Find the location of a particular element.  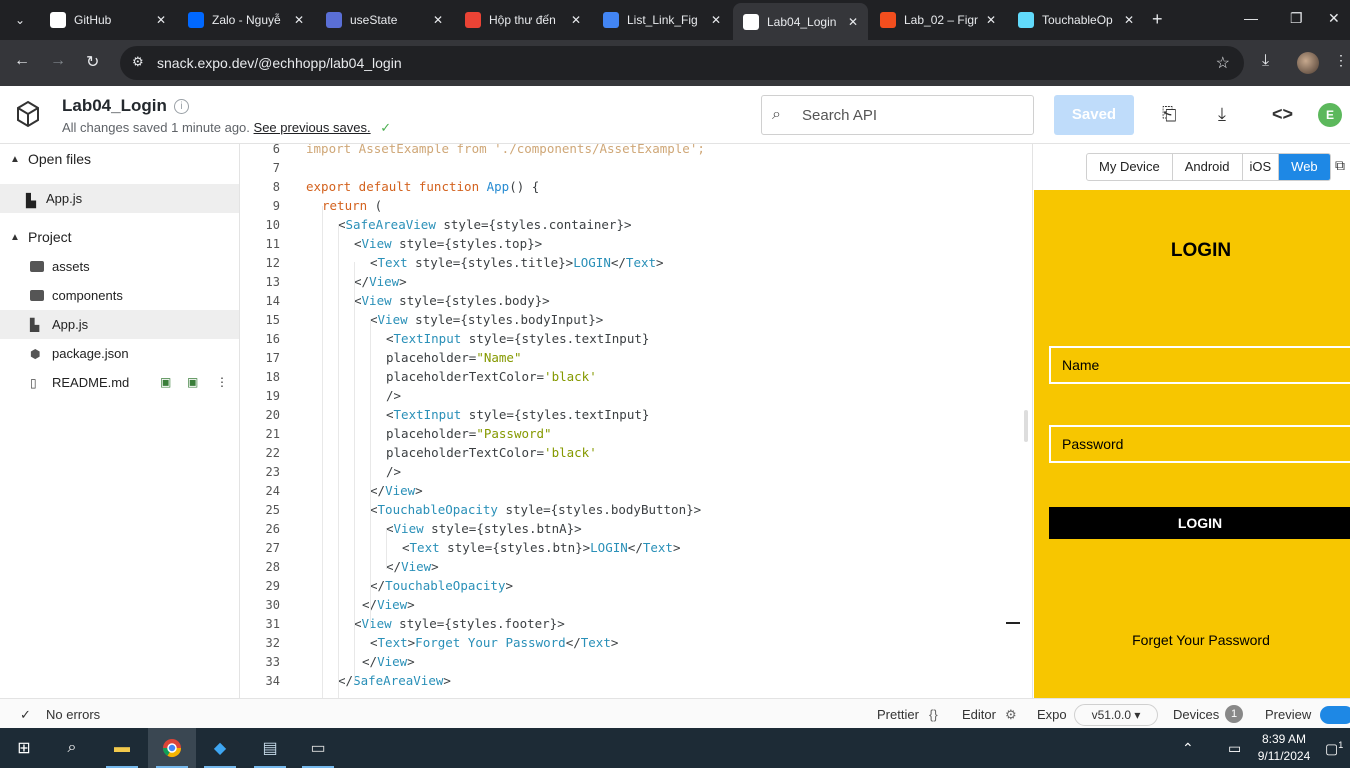

project-section: ▲ Project is located at coordinates (120, 237).